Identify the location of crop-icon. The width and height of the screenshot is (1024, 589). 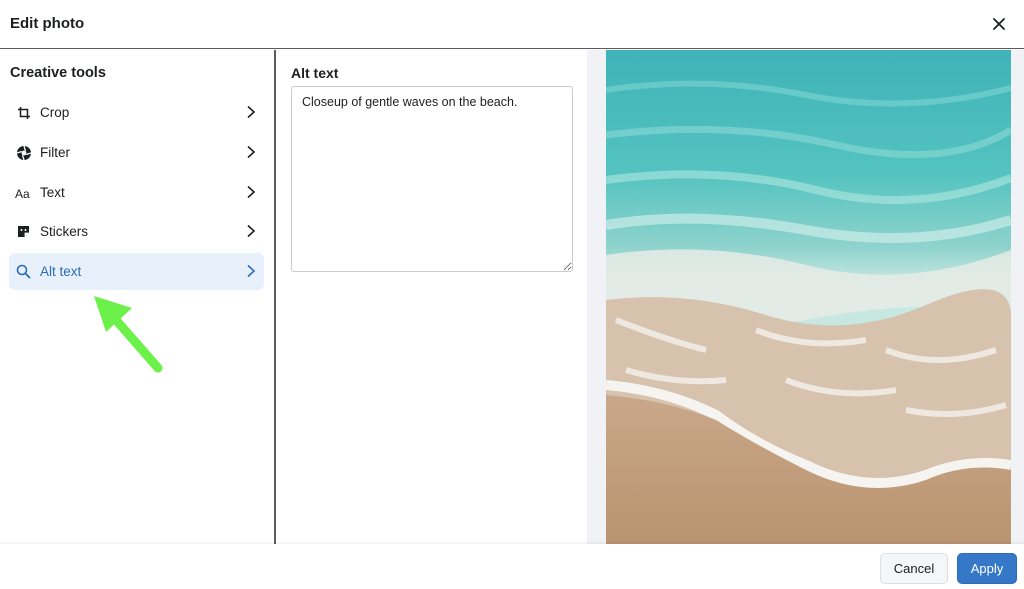
(23, 112).